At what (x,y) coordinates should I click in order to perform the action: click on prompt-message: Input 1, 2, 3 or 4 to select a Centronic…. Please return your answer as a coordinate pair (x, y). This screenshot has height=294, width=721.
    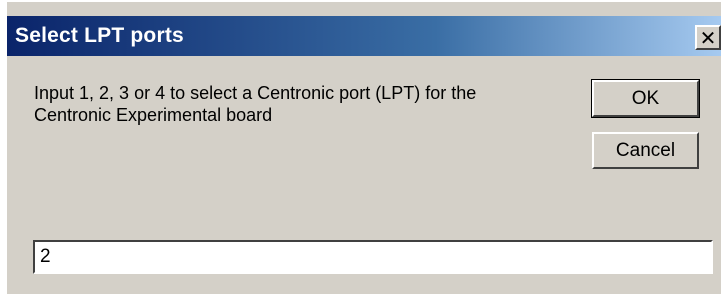
    Looking at the image, I should click on (304, 104).